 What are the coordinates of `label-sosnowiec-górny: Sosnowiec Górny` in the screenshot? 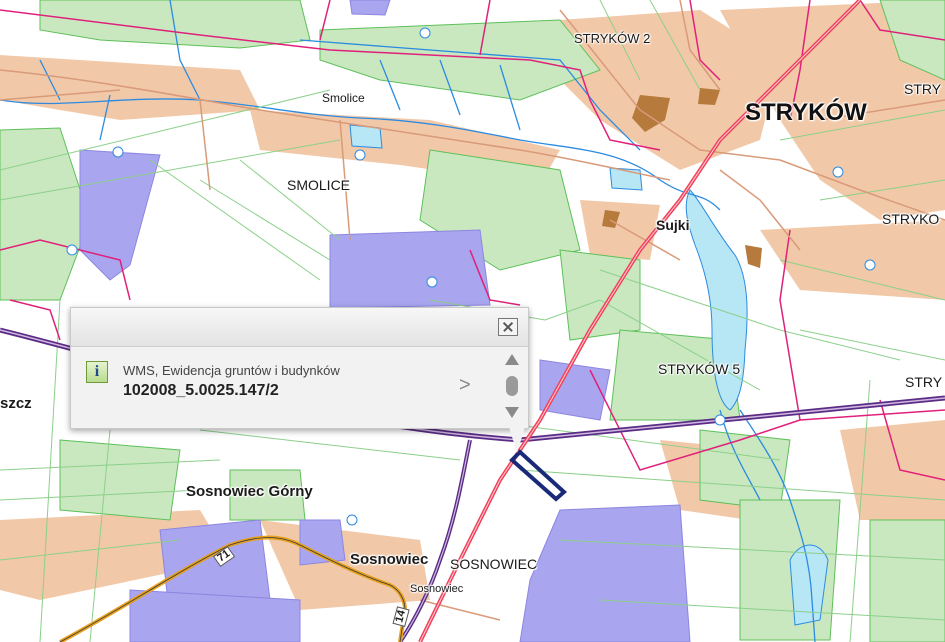 It's located at (249, 491).